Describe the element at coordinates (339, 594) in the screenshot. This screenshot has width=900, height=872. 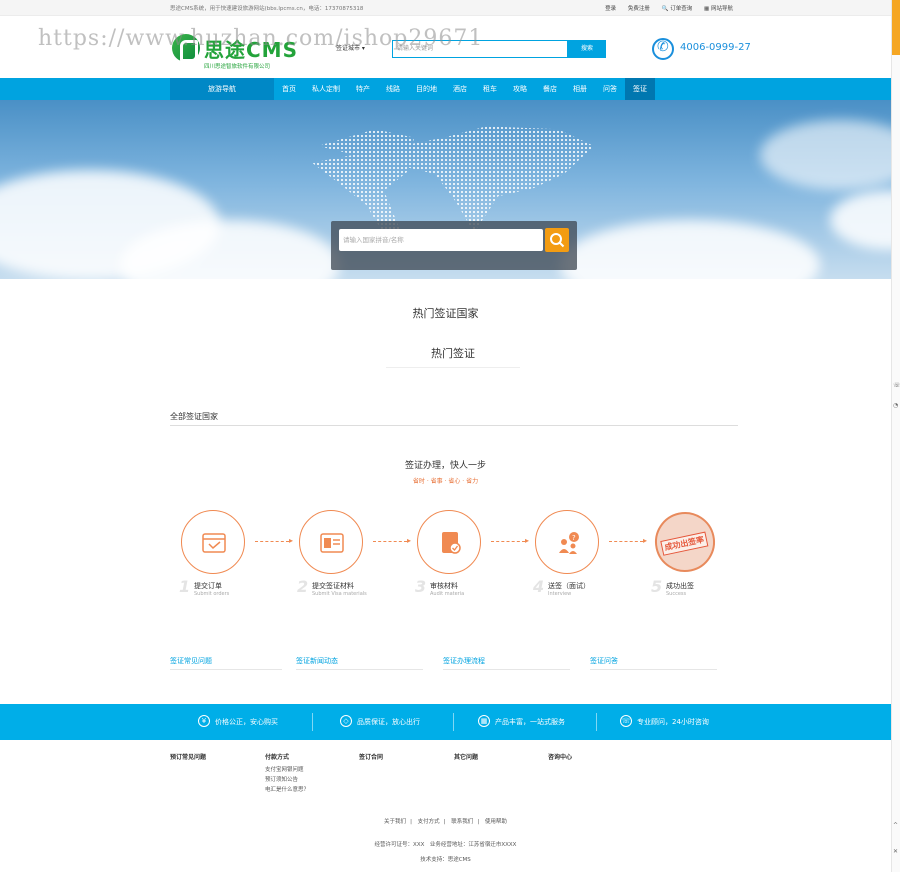
I see `step-en: Submit Visa materials` at that location.